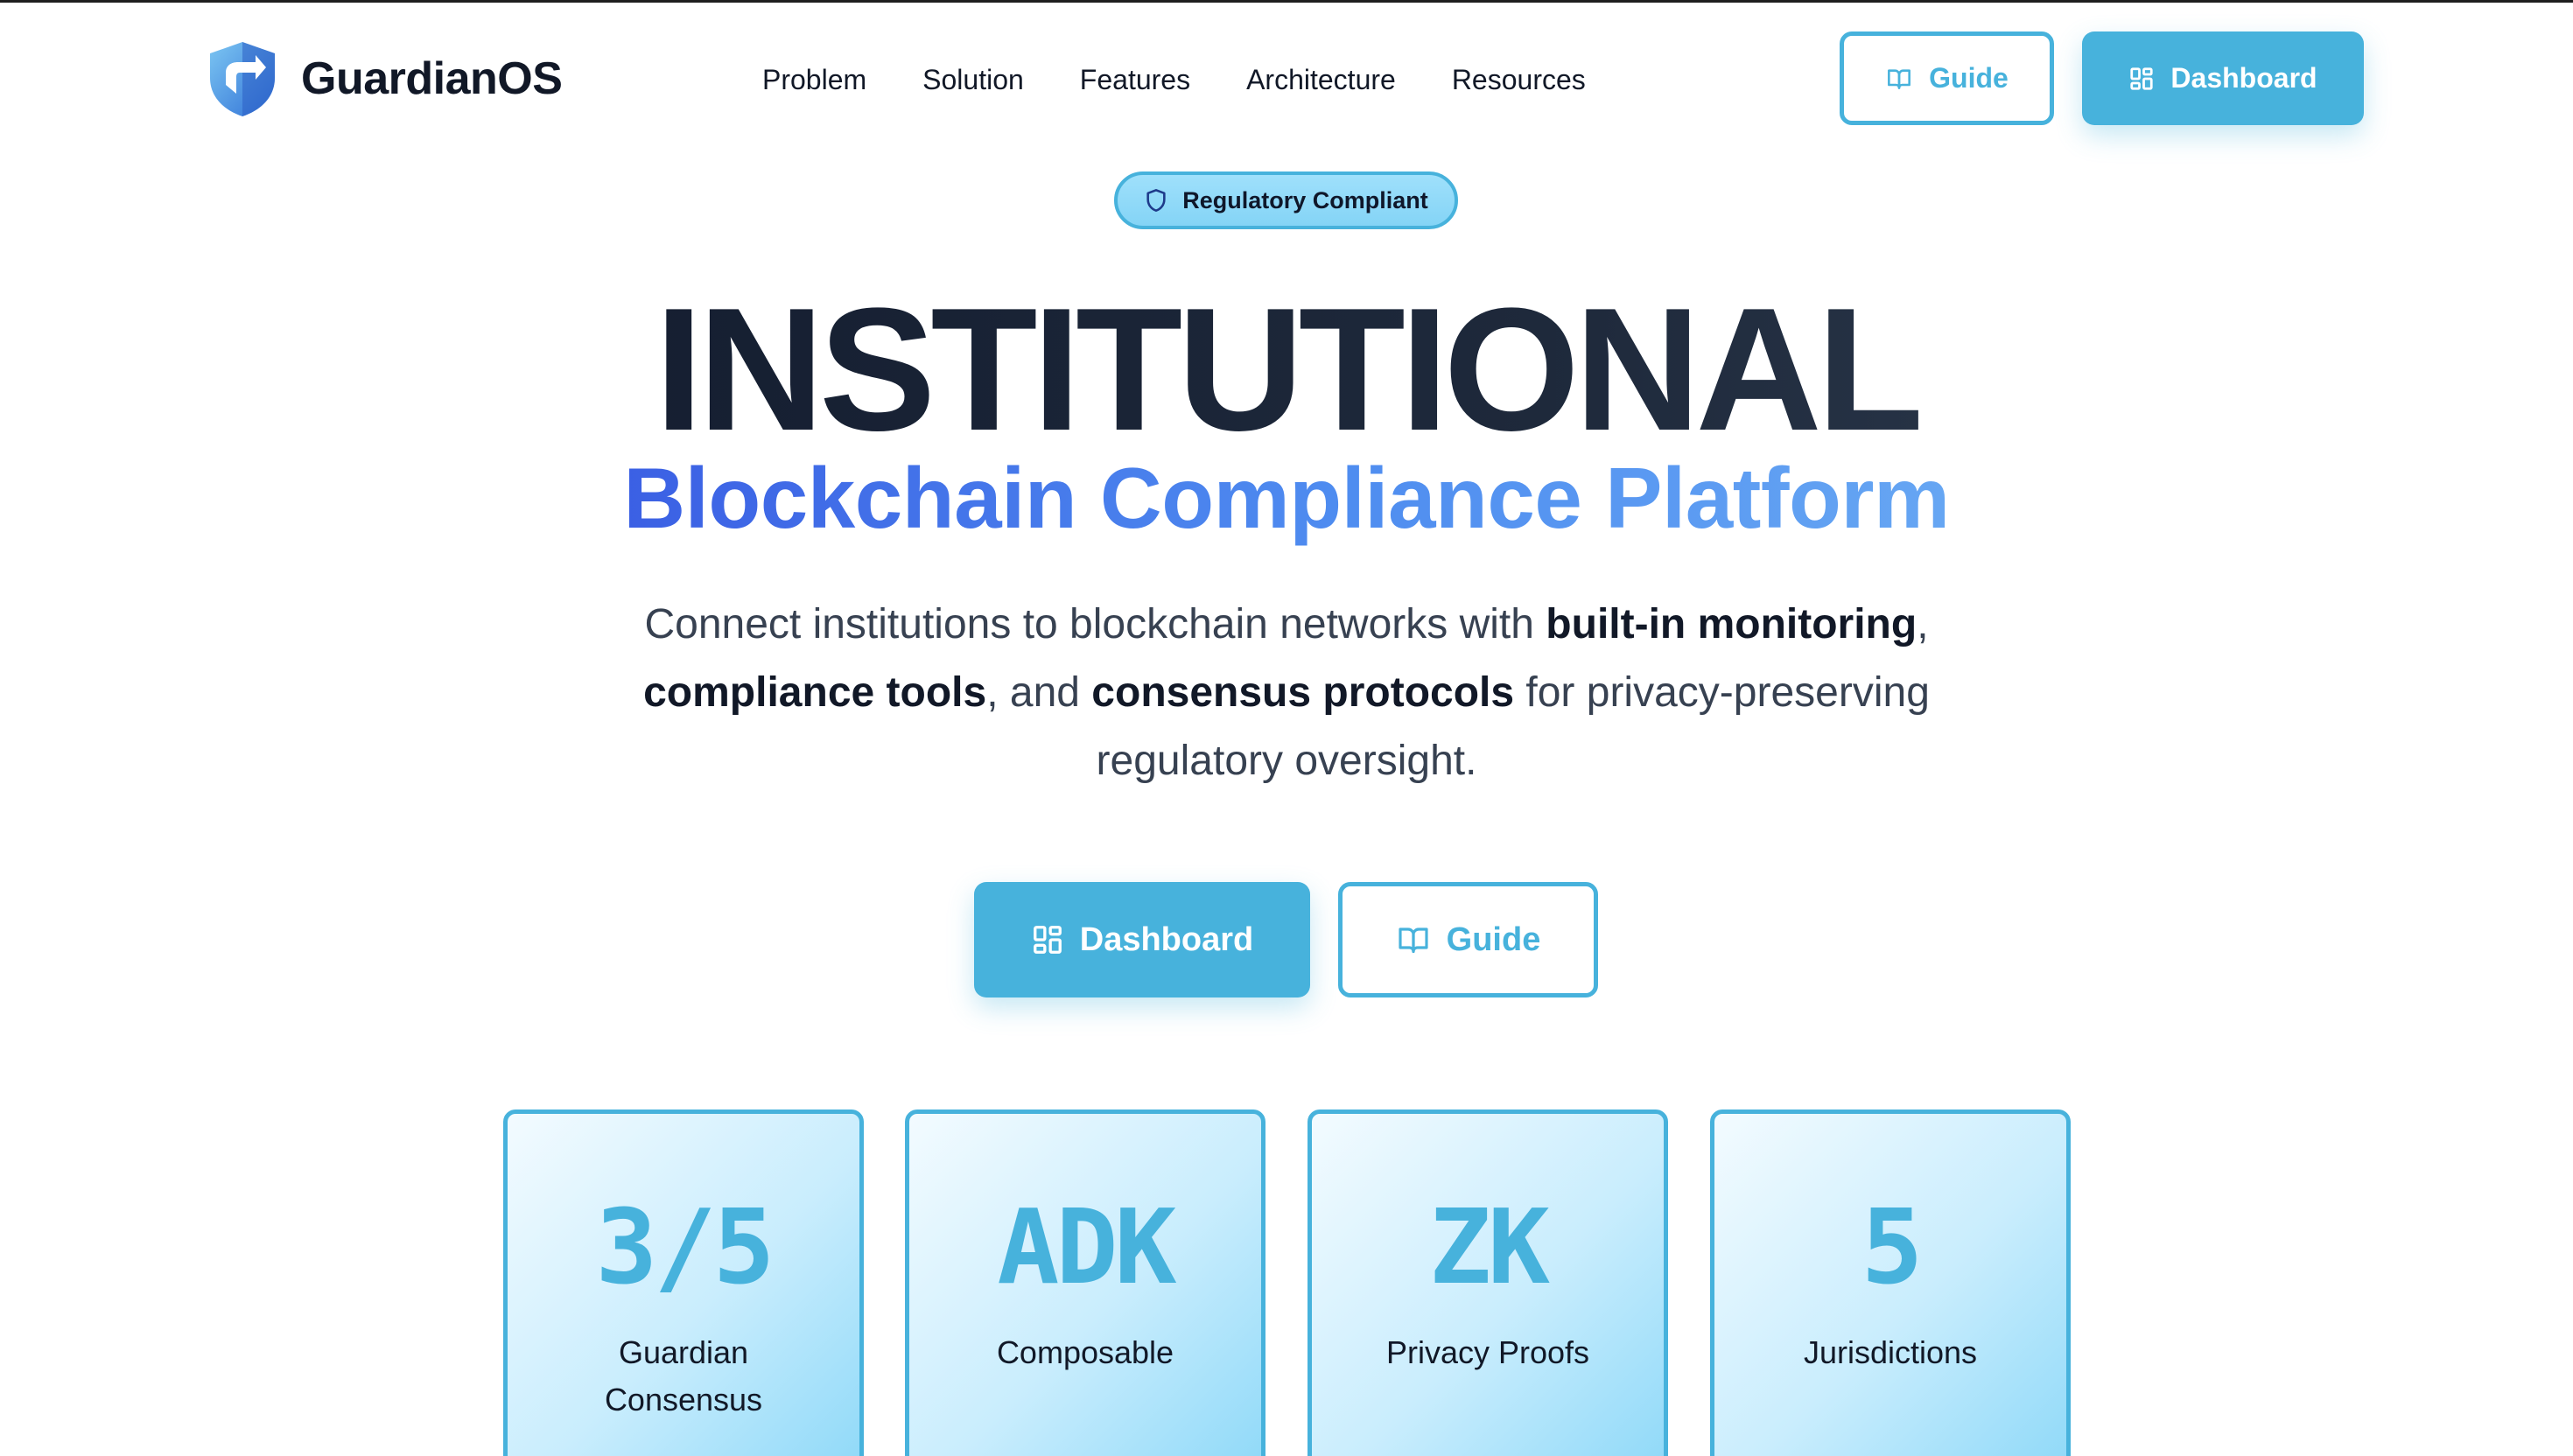 The height and width of the screenshot is (1456, 2573). What do you see at coordinates (683, 1376) in the screenshot?
I see `stat-label: Guardian Consensus` at bounding box center [683, 1376].